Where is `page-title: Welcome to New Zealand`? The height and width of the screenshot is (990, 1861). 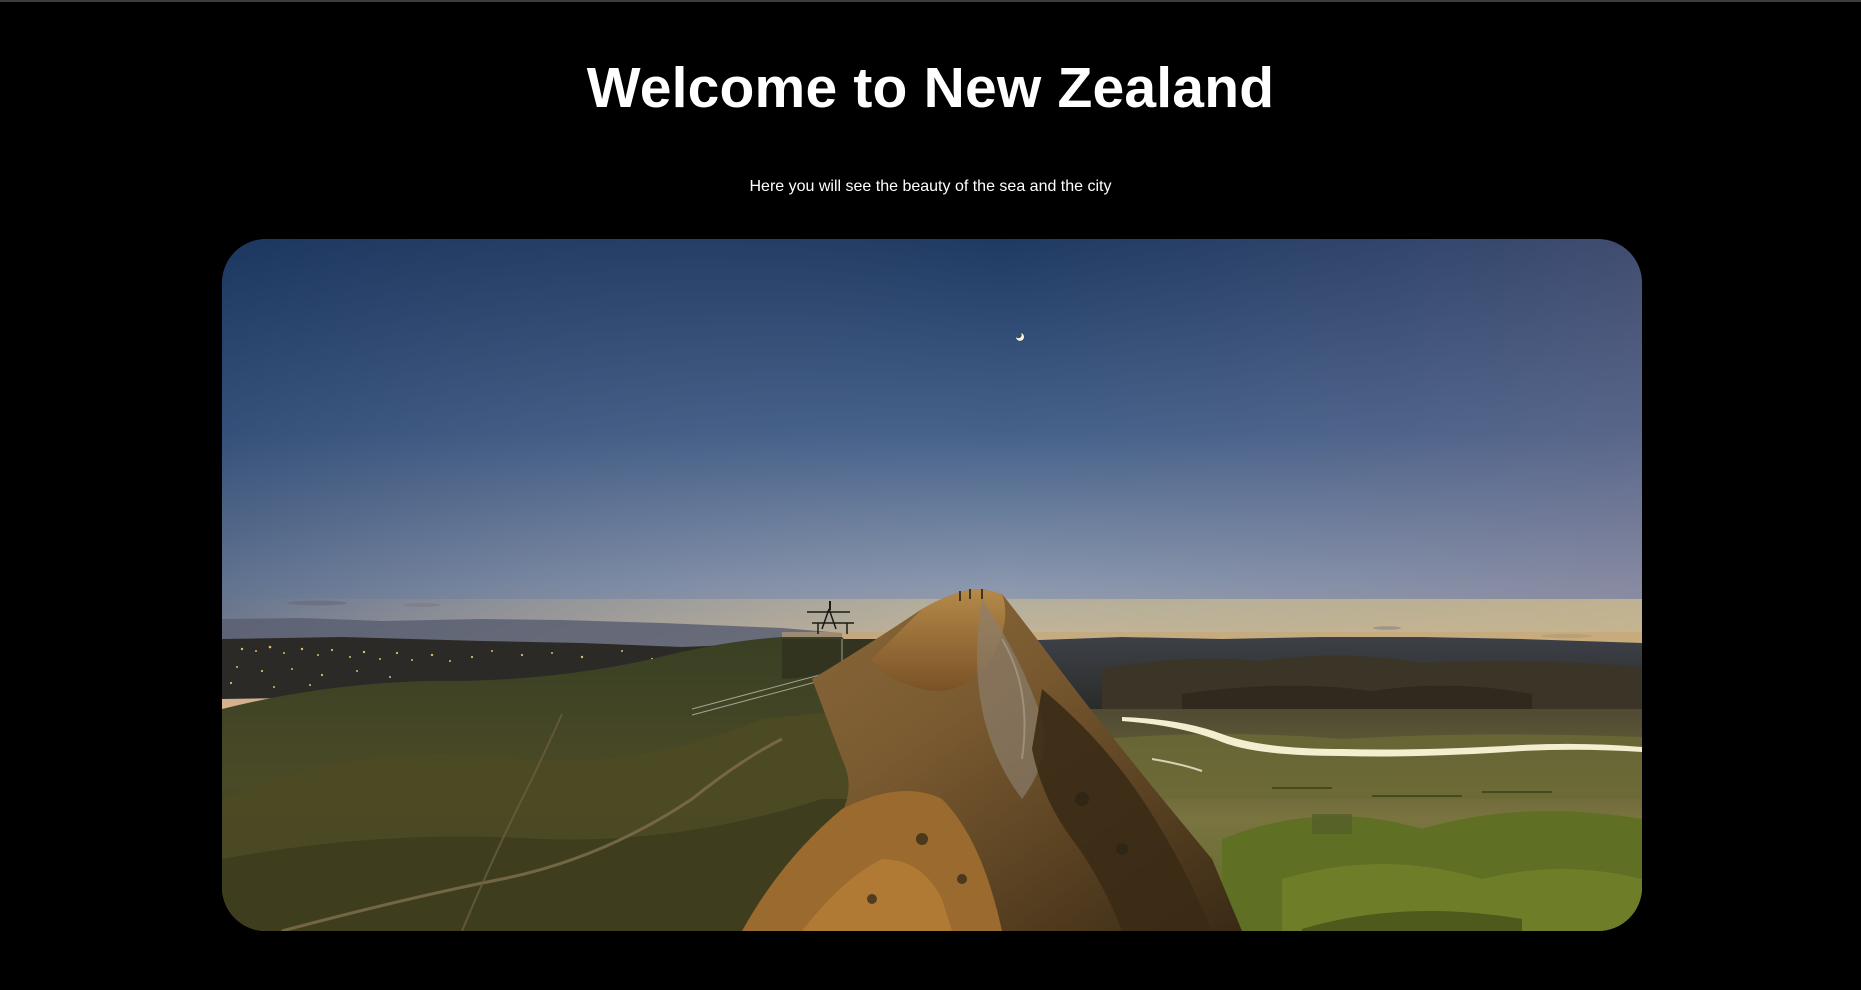
page-title: Welcome to New Zealand is located at coordinates (930, 88).